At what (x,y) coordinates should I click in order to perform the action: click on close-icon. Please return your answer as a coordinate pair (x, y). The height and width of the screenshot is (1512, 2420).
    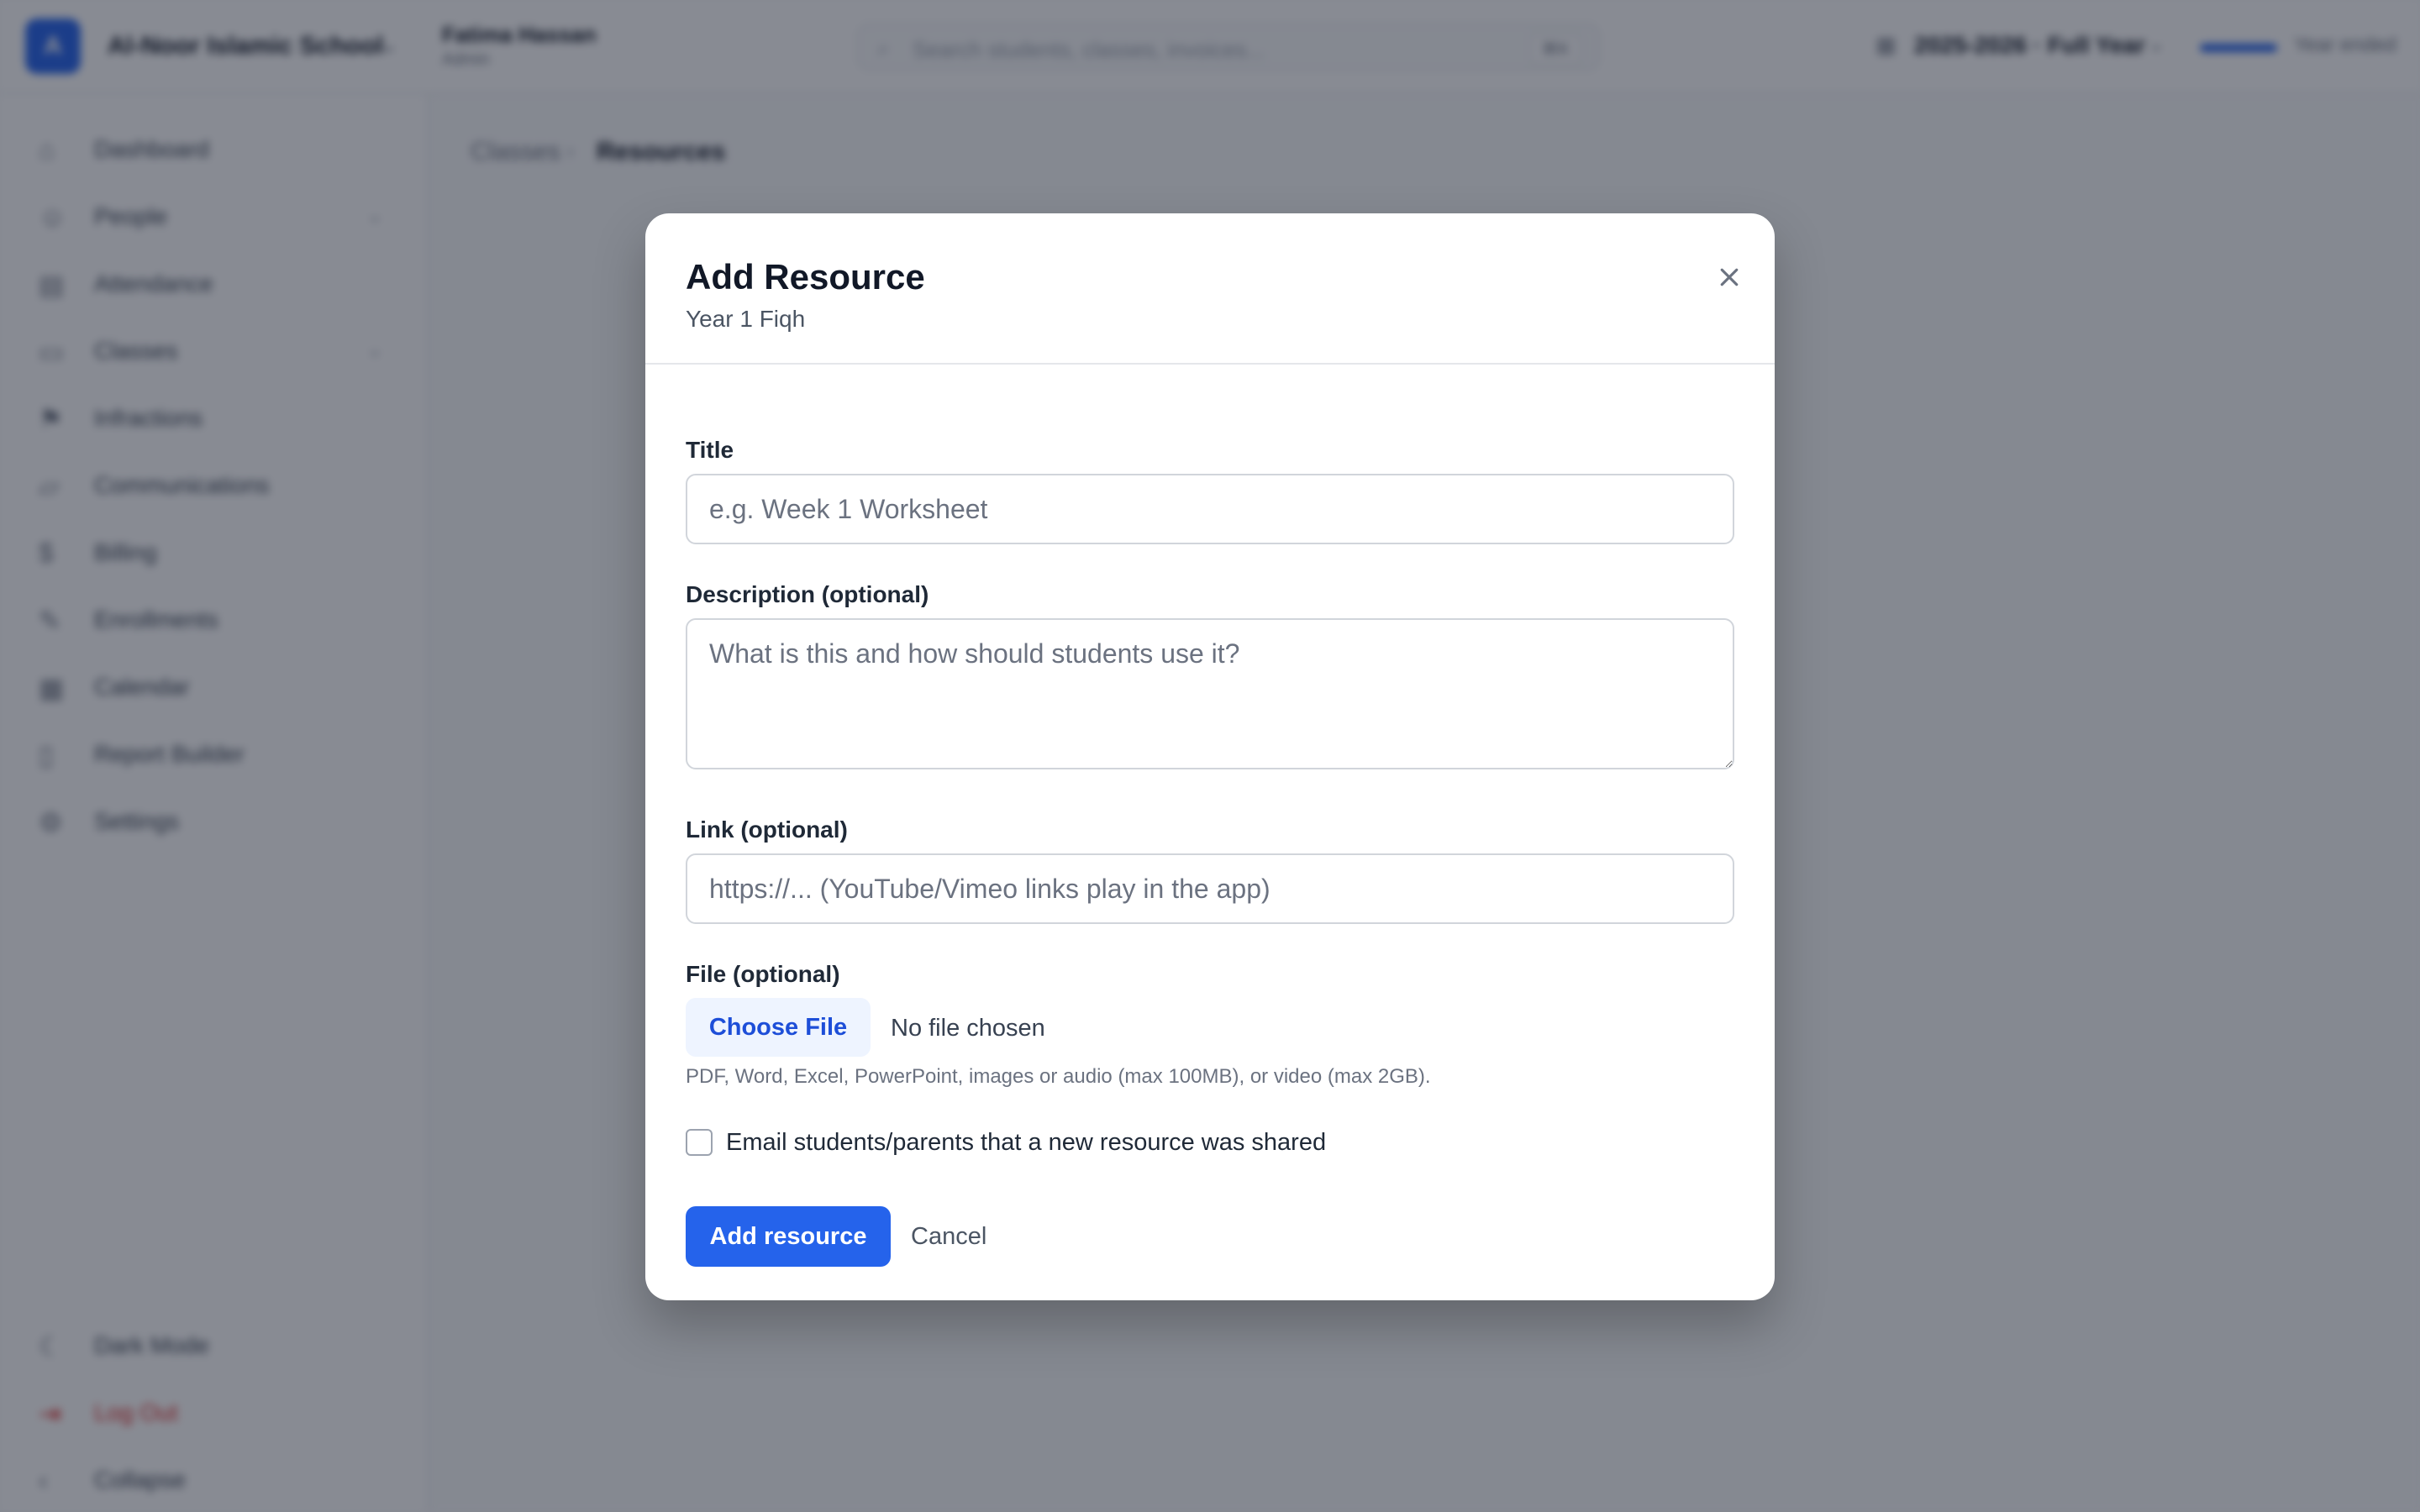
    Looking at the image, I should click on (1730, 277).